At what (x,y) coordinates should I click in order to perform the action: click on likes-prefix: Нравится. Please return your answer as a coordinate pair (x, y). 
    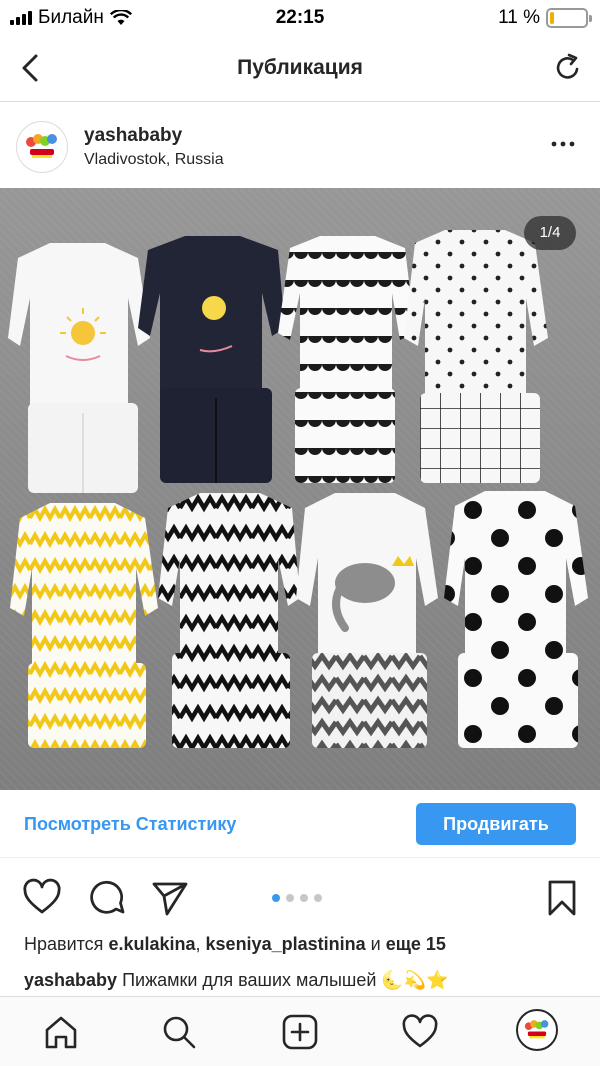
    Looking at the image, I should click on (64, 944).